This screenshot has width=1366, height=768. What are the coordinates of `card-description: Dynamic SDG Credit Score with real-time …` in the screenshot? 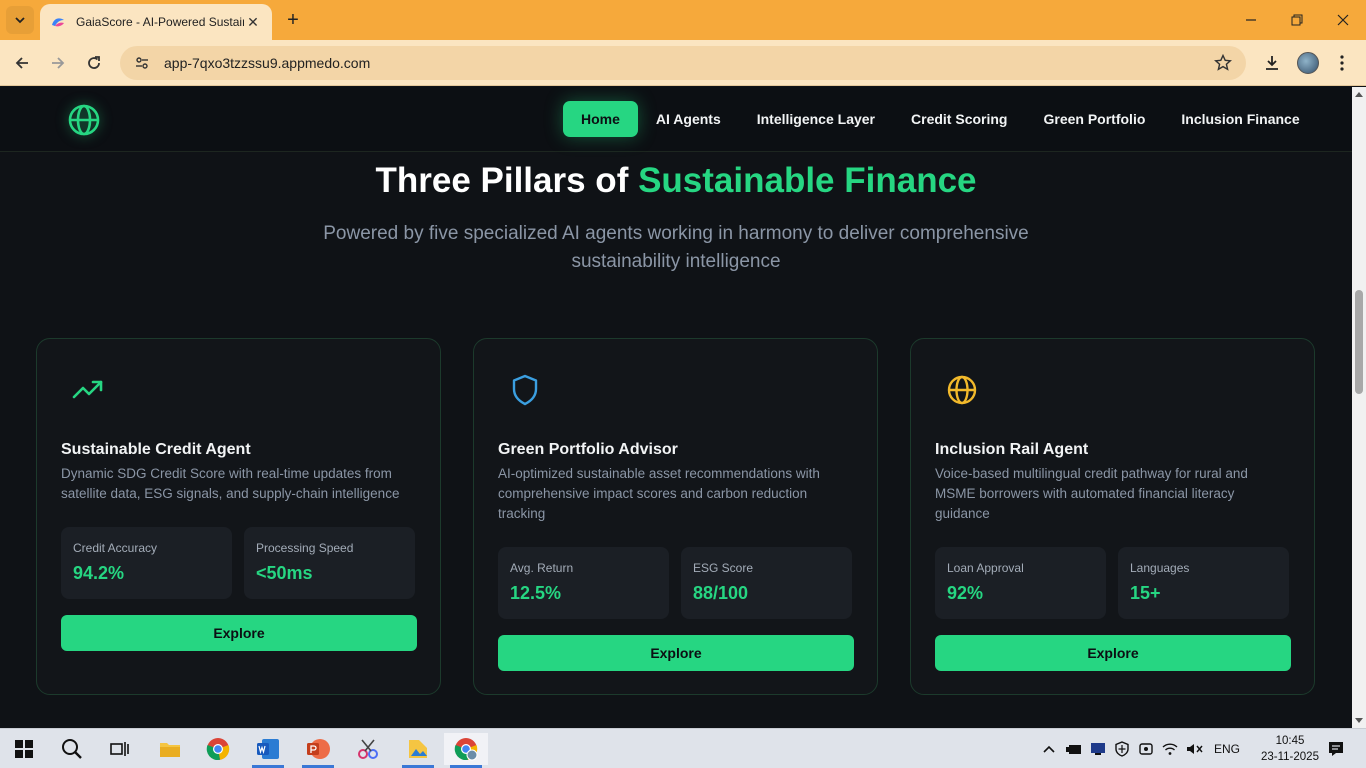 It's located at (230, 483).